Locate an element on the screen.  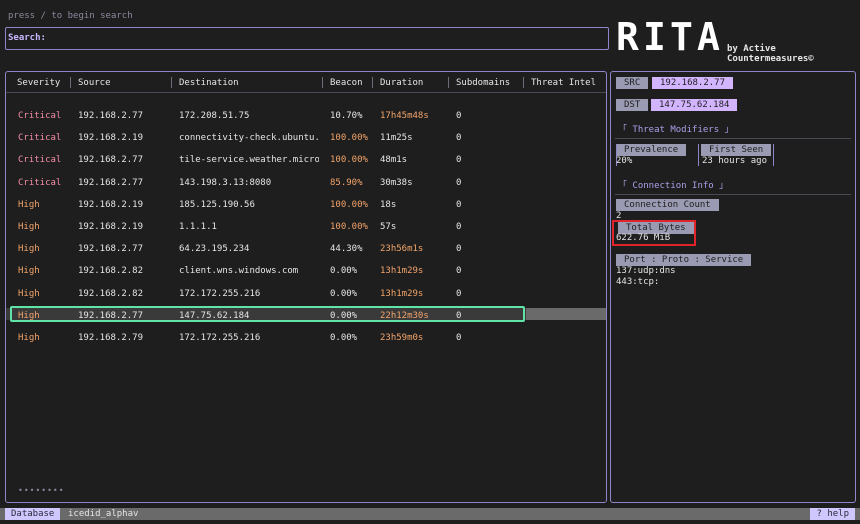
cell-beacon: 10.70% is located at coordinates (346, 116).